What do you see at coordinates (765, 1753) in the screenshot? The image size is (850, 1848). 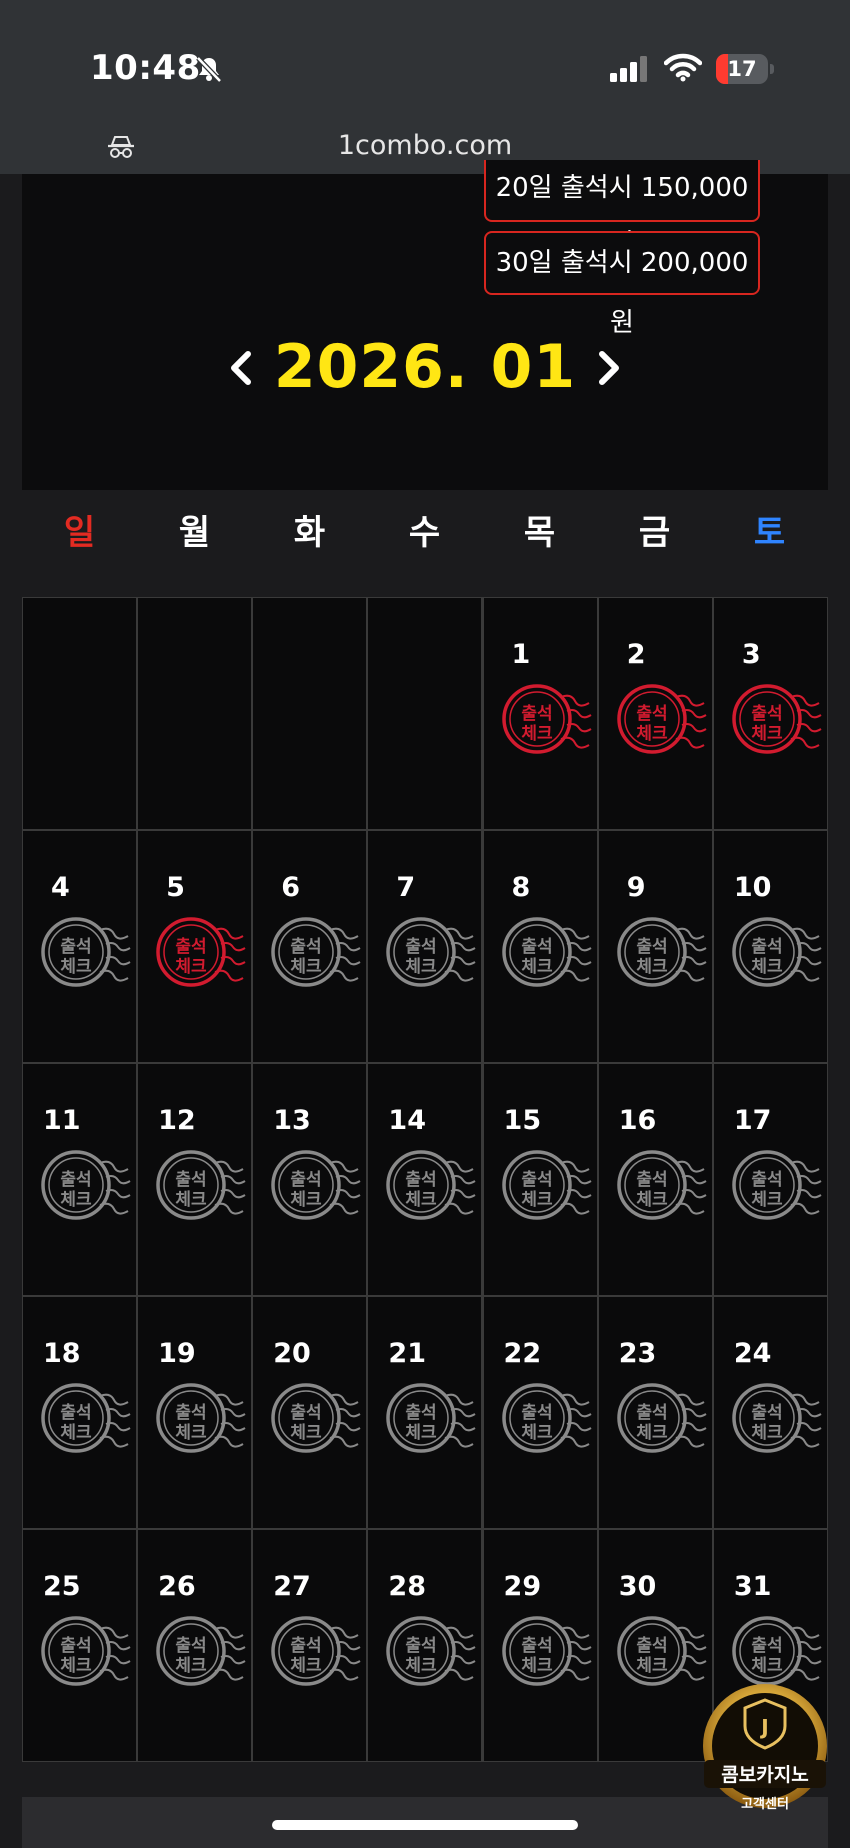 I see `customer-center-badge: J 콤보카지노 고객센터` at bounding box center [765, 1753].